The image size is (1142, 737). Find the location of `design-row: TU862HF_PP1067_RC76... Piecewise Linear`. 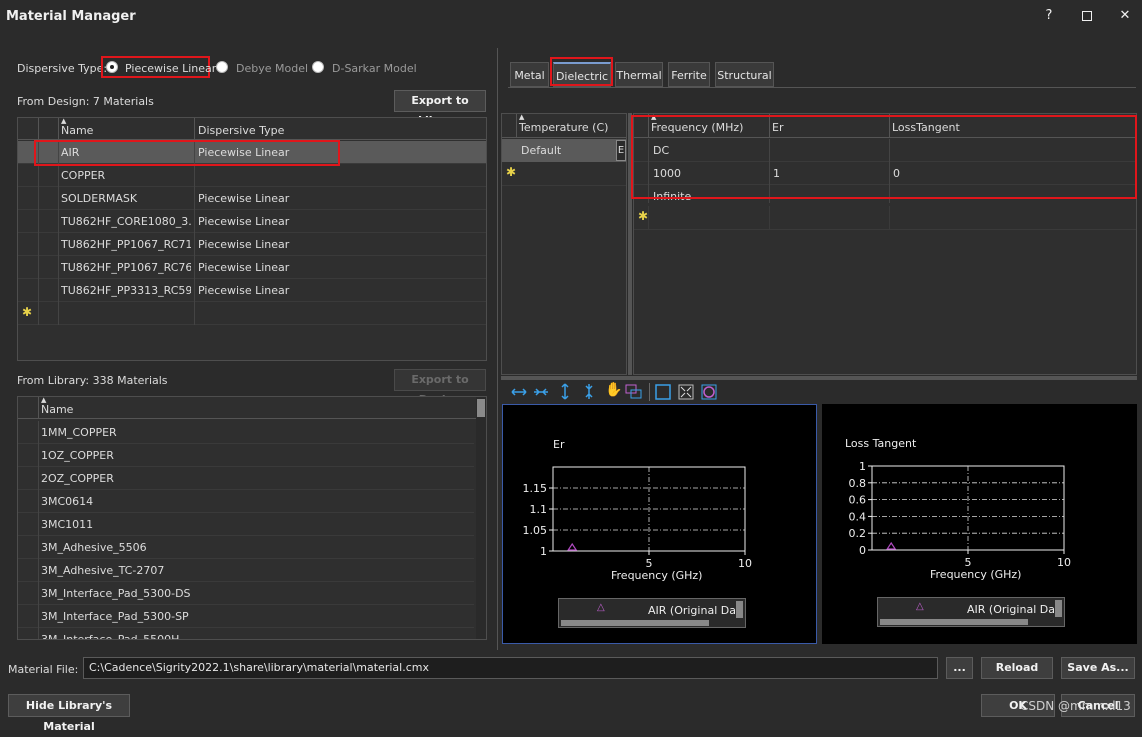

design-row: TU862HF_PP1067_RC76... Piecewise Linear is located at coordinates (252, 267).